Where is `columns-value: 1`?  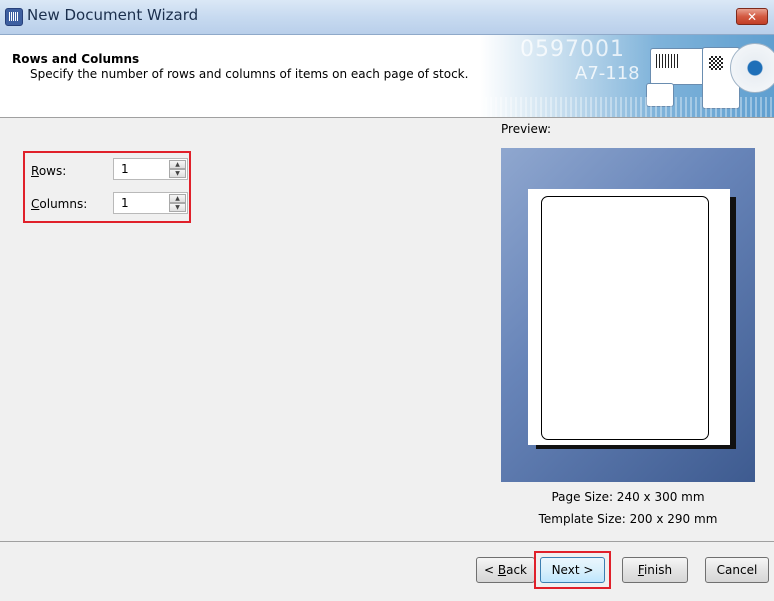
columns-value: 1 is located at coordinates (125, 203).